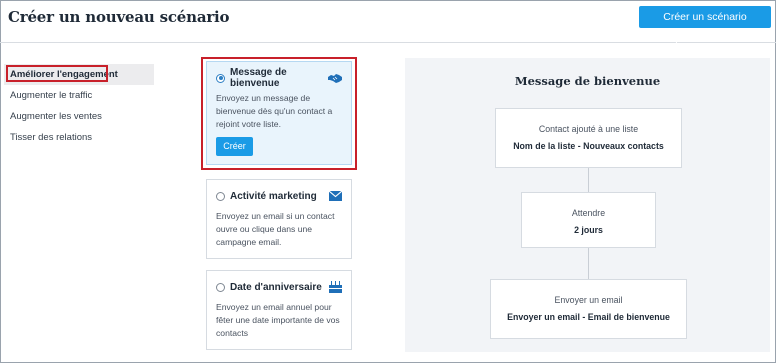 This screenshot has width=776, height=363. What do you see at coordinates (56, 116) in the screenshot?
I see `sidebar-item-label: Augmenter les ventes` at bounding box center [56, 116].